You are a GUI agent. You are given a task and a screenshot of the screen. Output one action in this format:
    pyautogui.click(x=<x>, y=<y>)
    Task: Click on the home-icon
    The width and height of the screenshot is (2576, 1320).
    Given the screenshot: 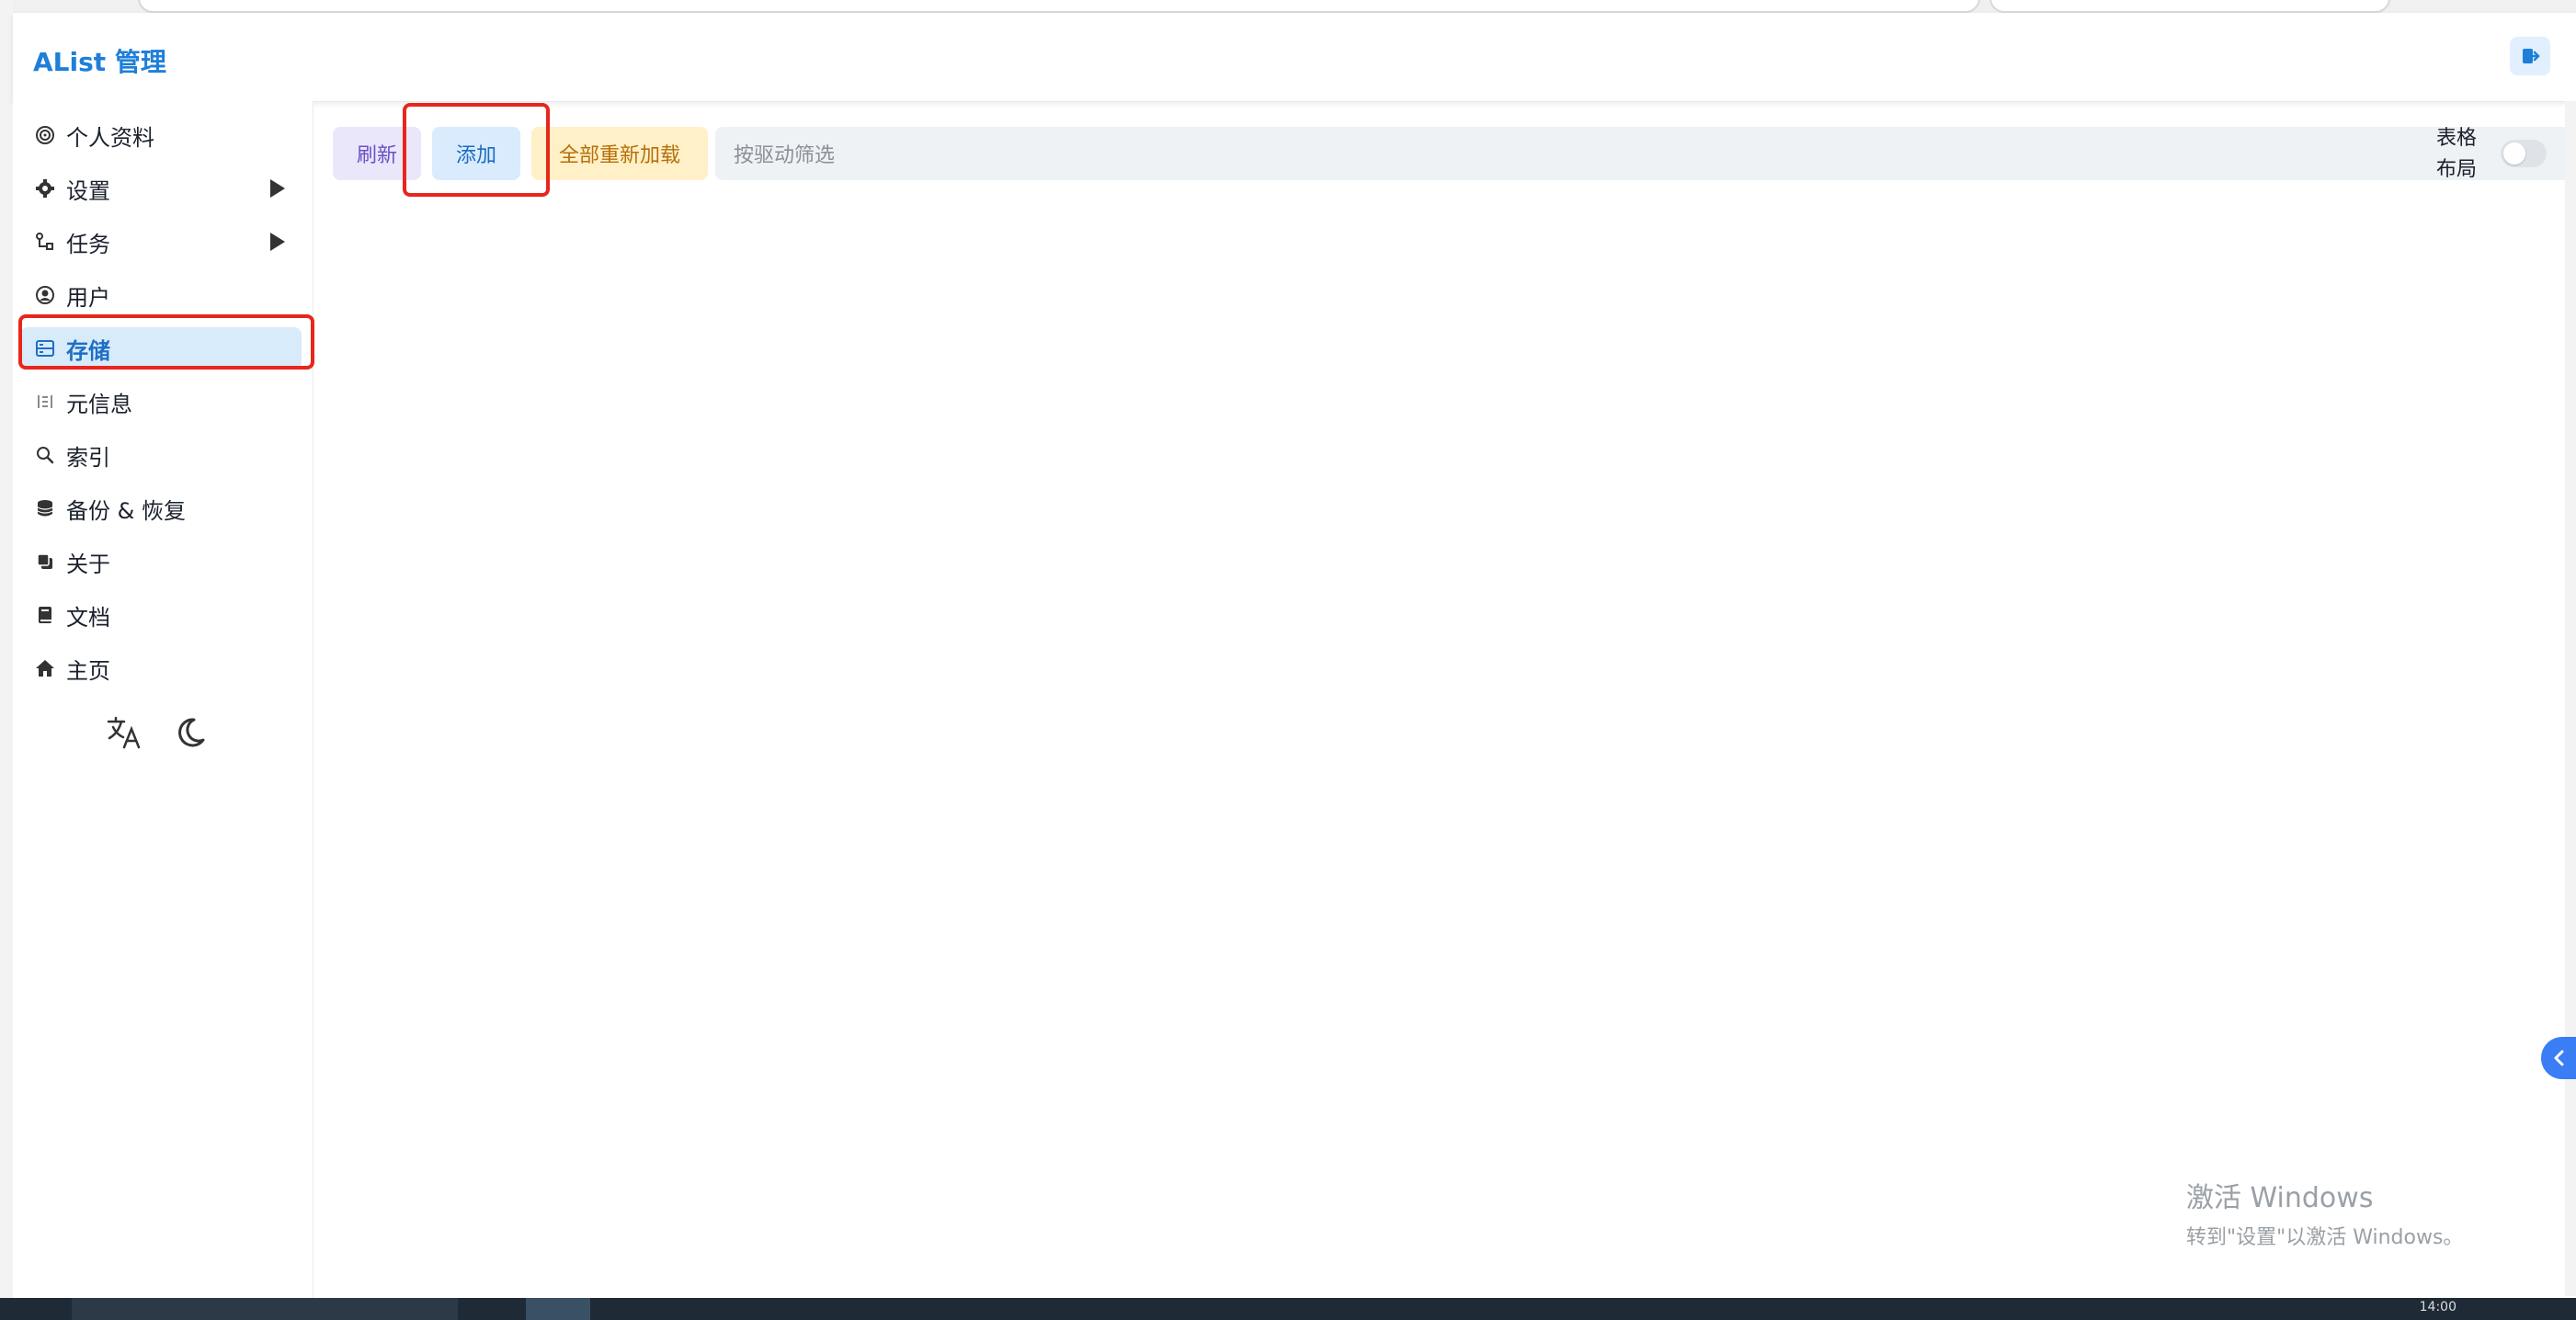 What is the action you would take?
    pyautogui.click(x=45, y=668)
    